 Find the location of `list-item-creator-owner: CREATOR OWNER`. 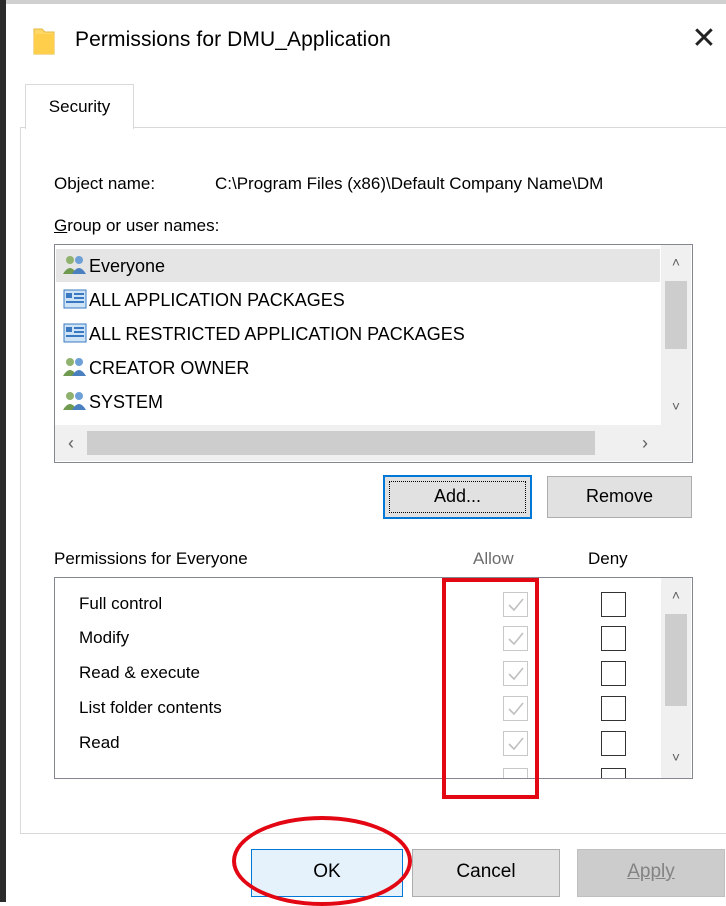

list-item-creator-owner: CREATOR OWNER is located at coordinates (156, 368).